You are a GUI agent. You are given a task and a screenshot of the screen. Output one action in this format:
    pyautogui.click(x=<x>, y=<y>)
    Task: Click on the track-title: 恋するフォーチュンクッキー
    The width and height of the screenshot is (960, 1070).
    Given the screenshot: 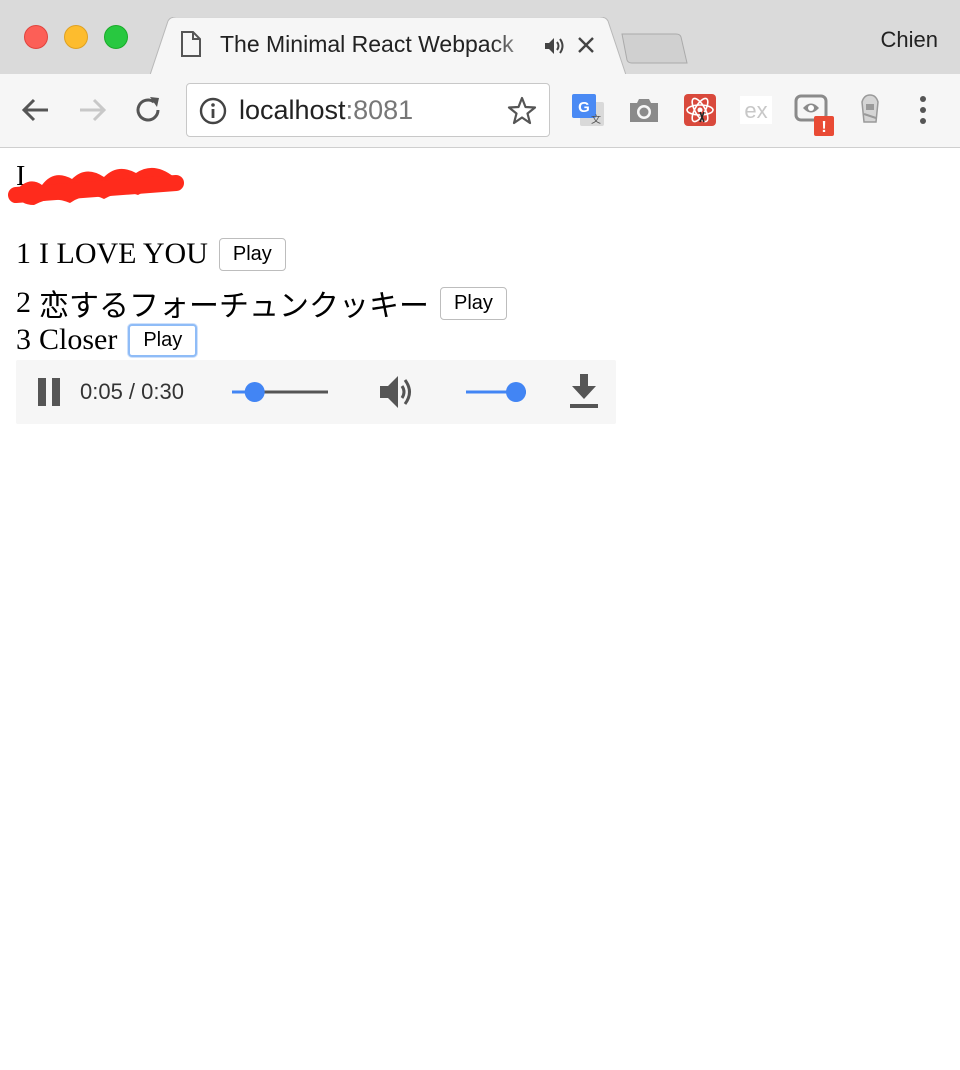 What is the action you would take?
    pyautogui.click(x=234, y=306)
    